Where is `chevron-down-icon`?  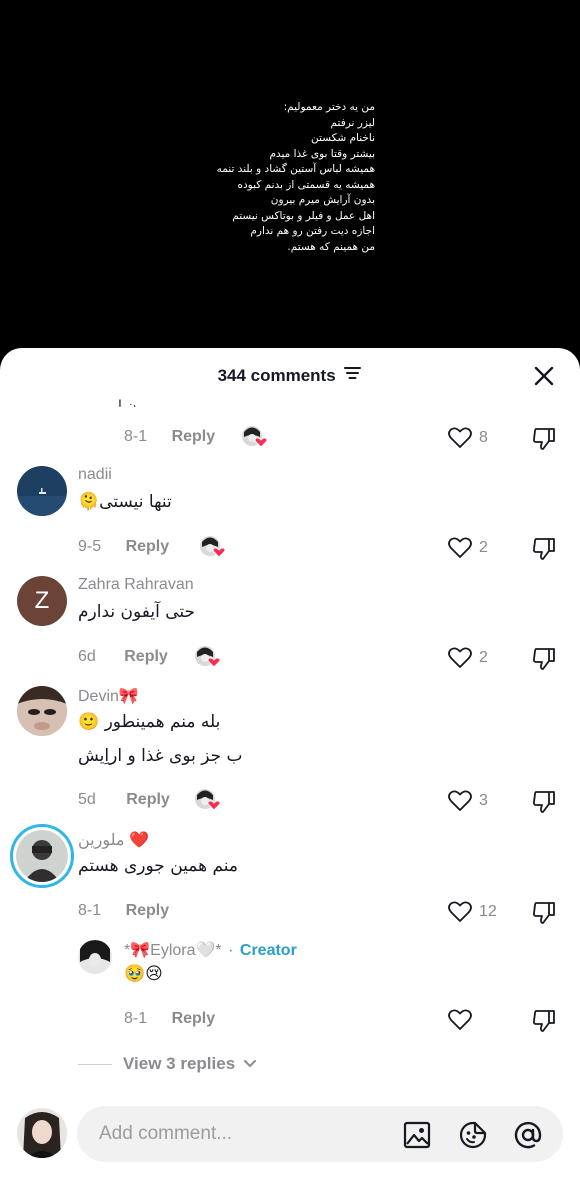
chevron-down-icon is located at coordinates (249, 1064).